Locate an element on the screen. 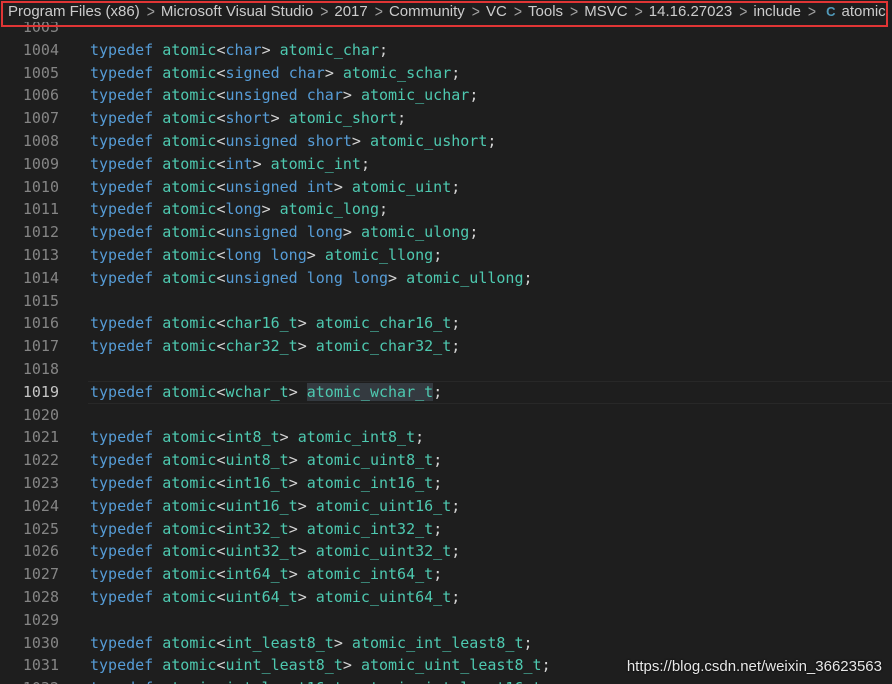  type-alias: atomic_schar is located at coordinates (397, 72).